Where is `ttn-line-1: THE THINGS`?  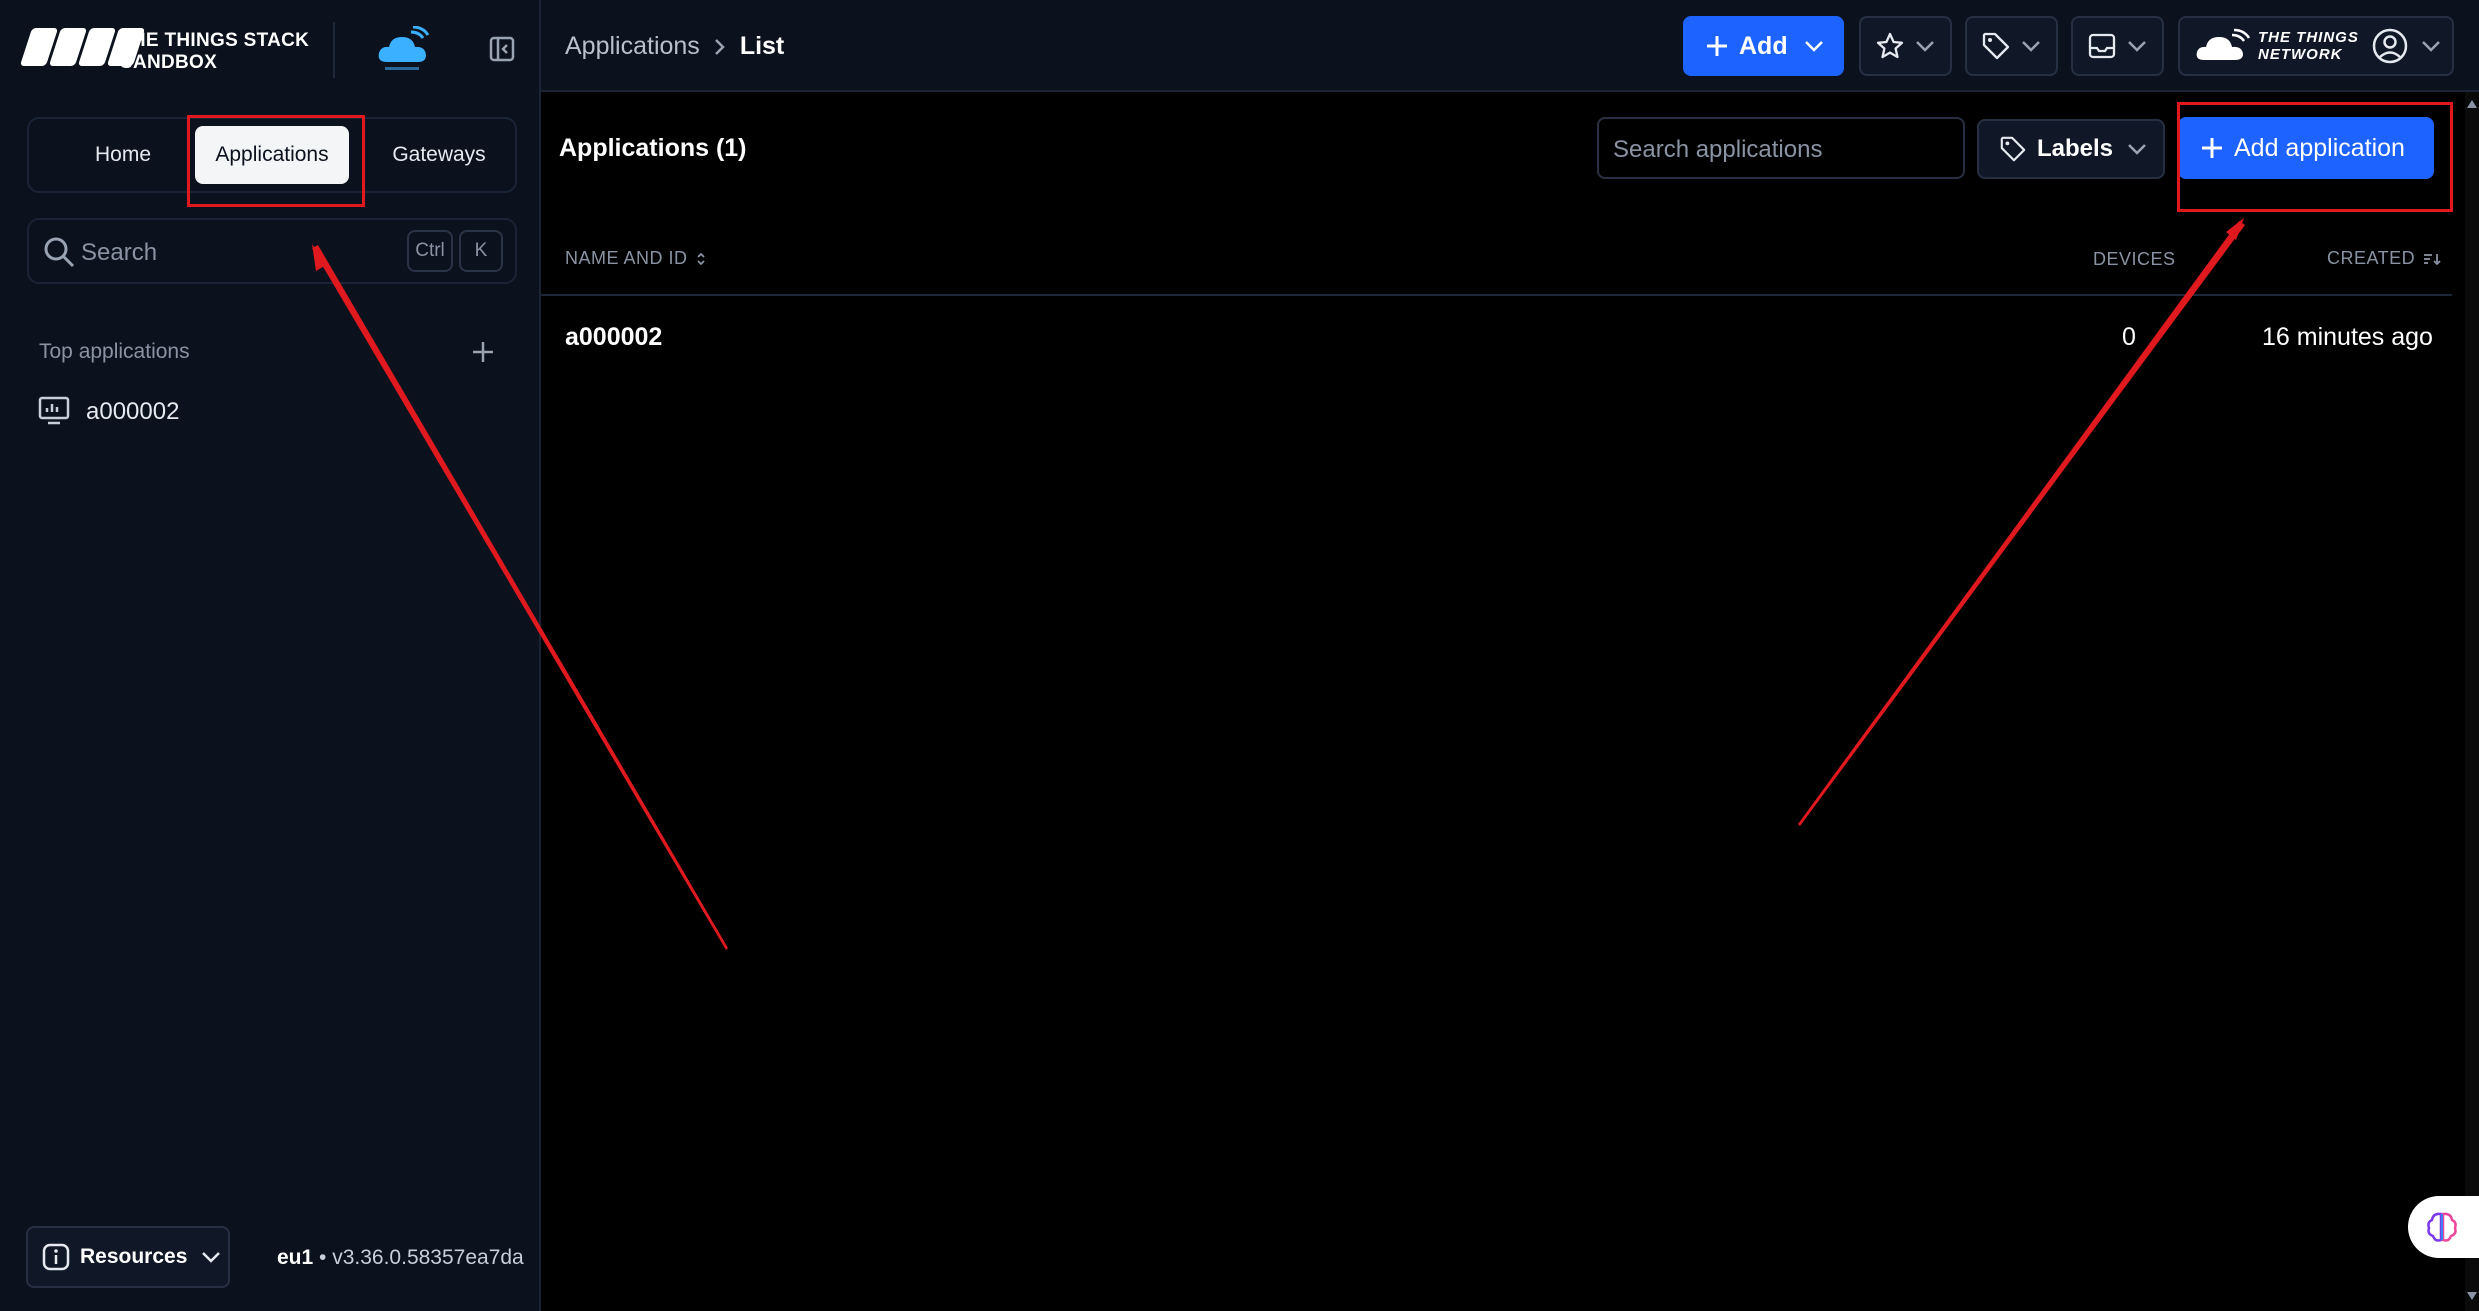
ttn-line-1: THE THINGS is located at coordinates (2308, 37).